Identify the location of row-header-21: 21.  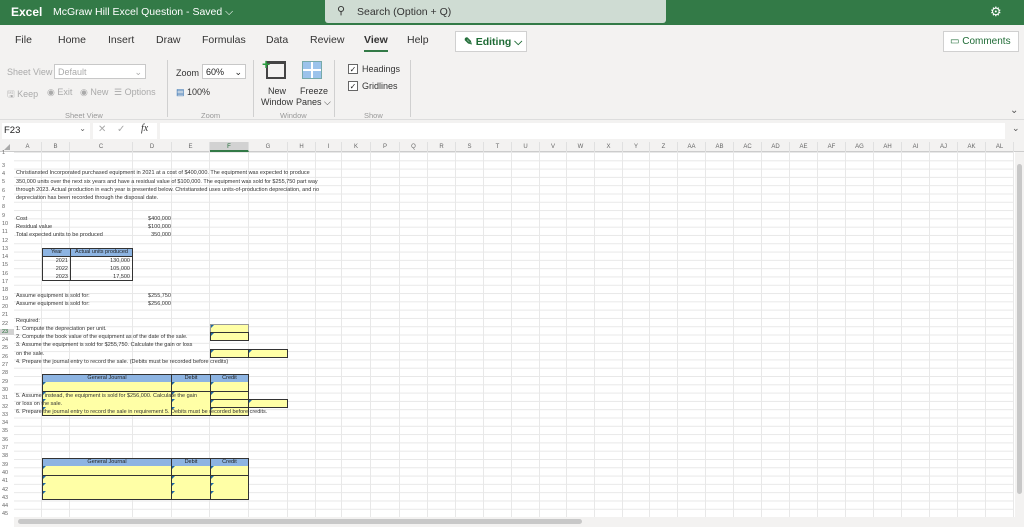
(7, 315).